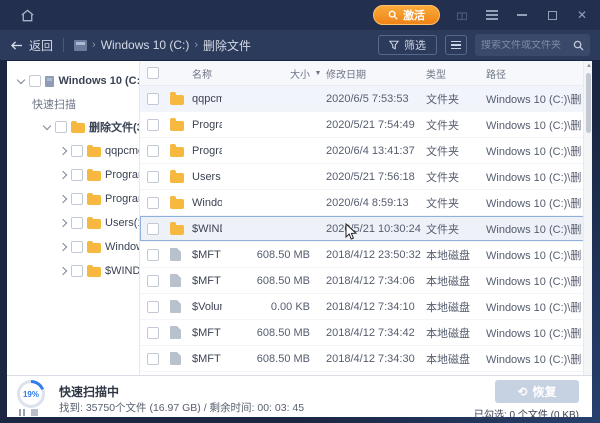 This screenshot has width=600, height=423. I want to click on activate-label: 激活, so click(414, 16).